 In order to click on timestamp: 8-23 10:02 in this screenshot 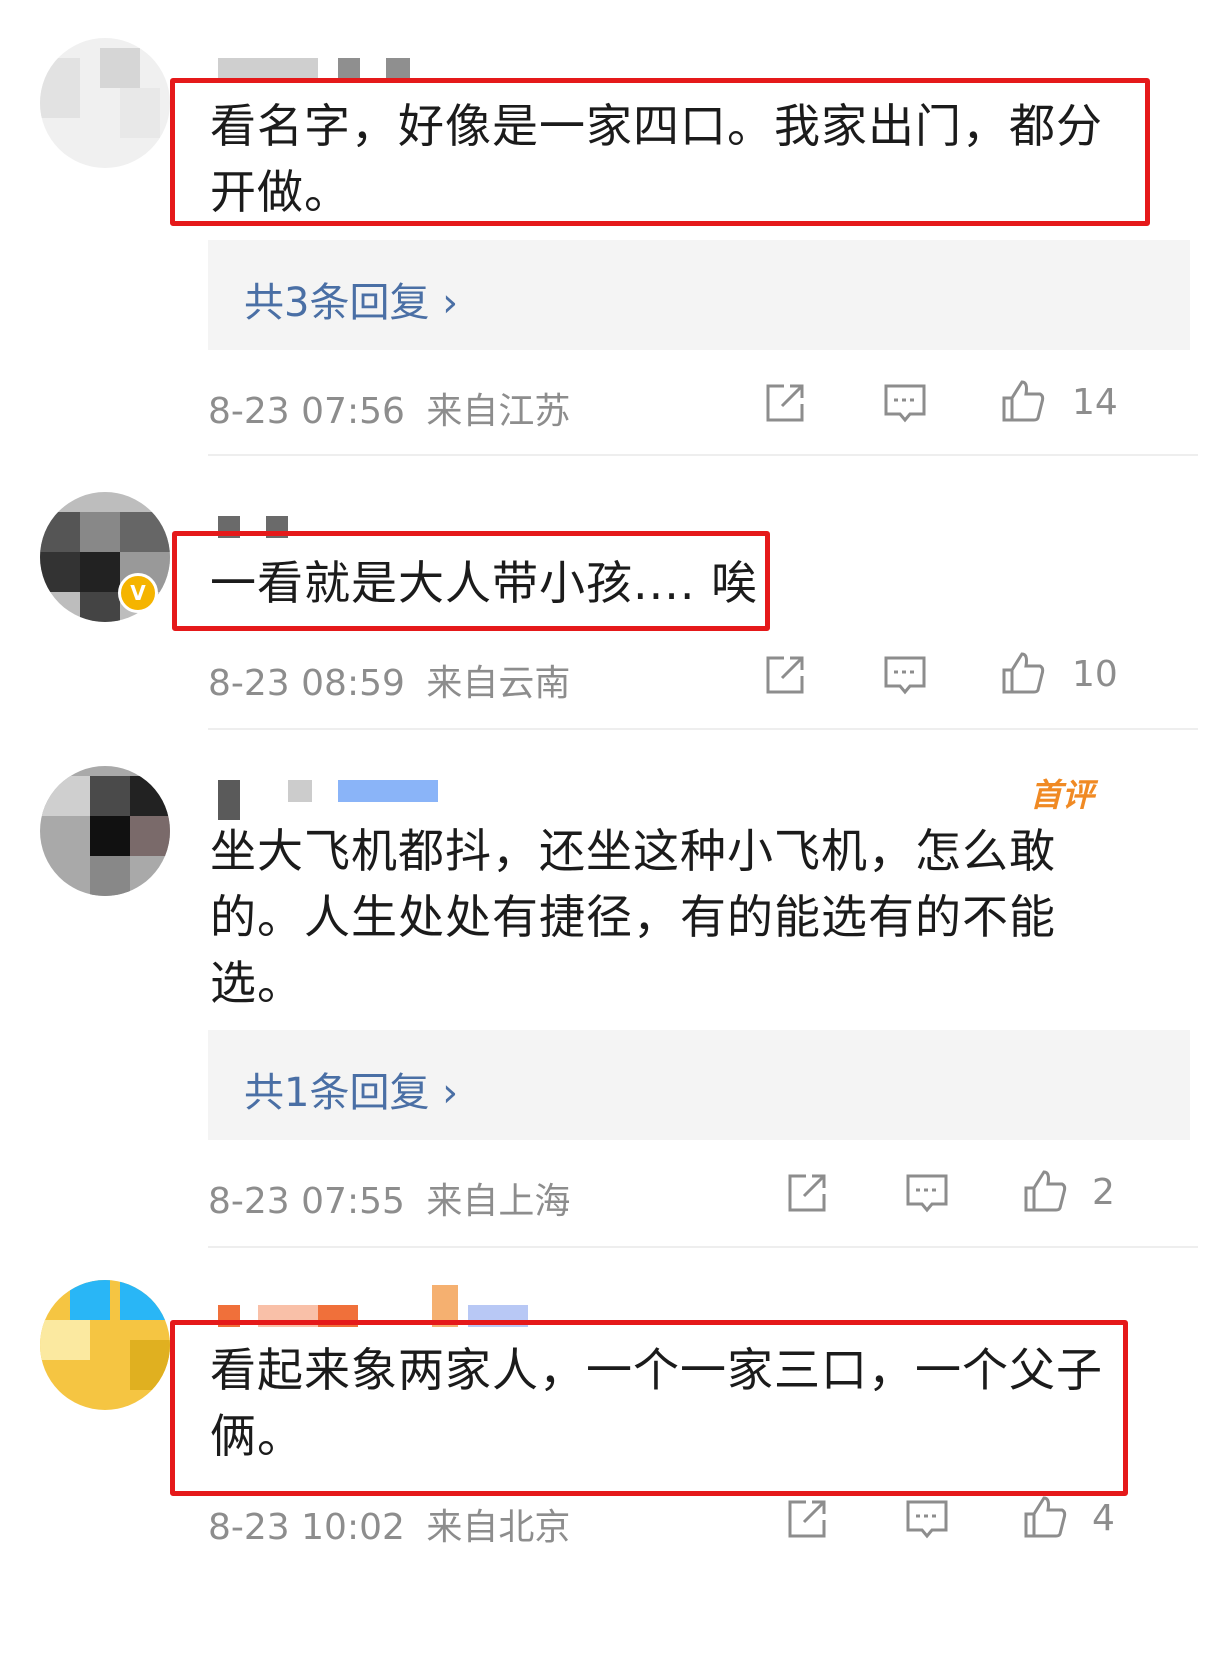, I will do `click(306, 1527)`.